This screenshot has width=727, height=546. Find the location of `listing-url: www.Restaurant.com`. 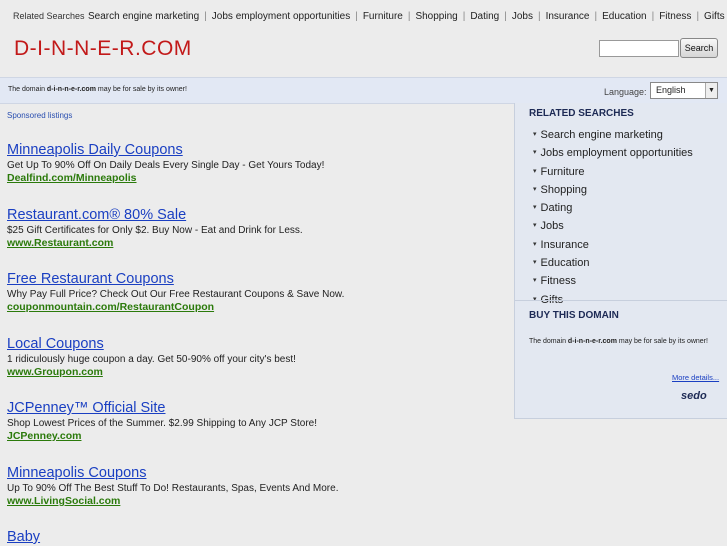

listing-url: www.Restaurant.com is located at coordinates (257, 243).